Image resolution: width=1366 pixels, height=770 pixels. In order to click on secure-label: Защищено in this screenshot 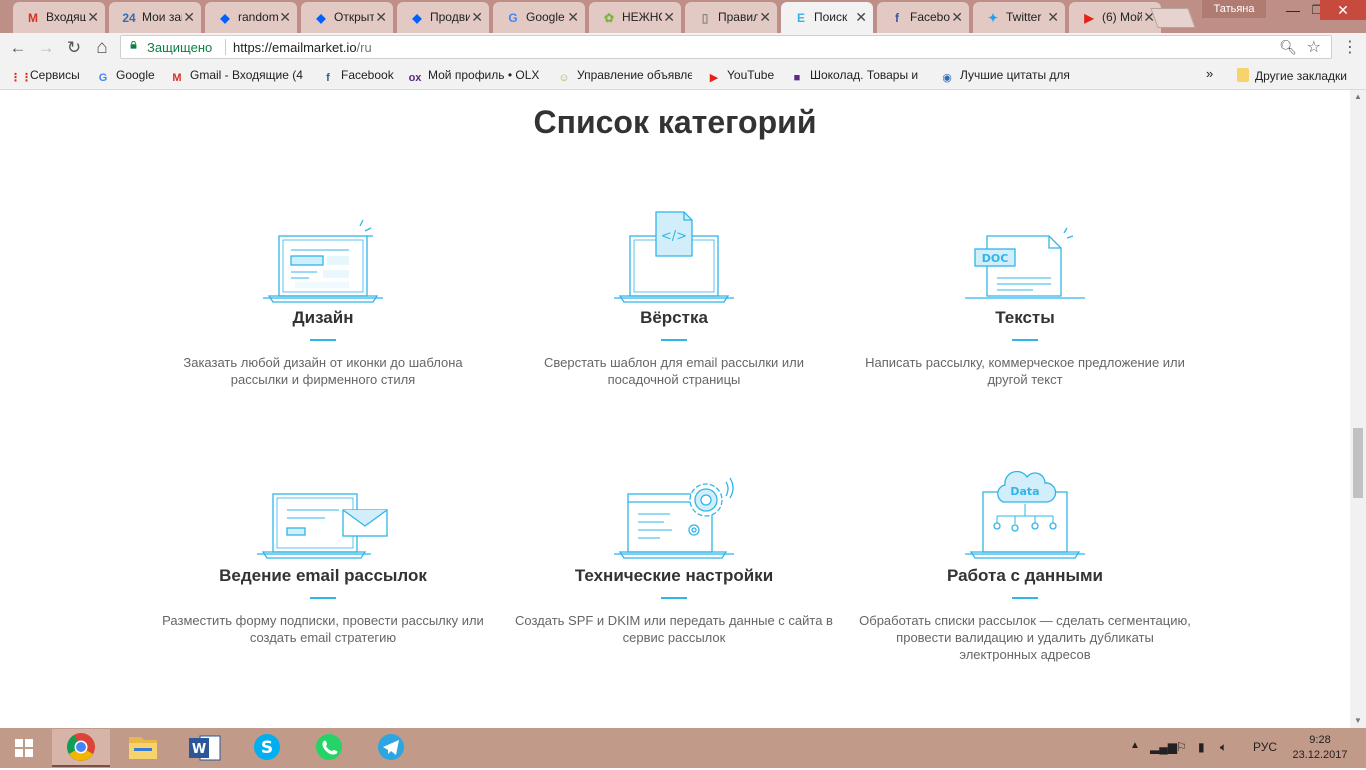, I will do `click(180, 47)`.